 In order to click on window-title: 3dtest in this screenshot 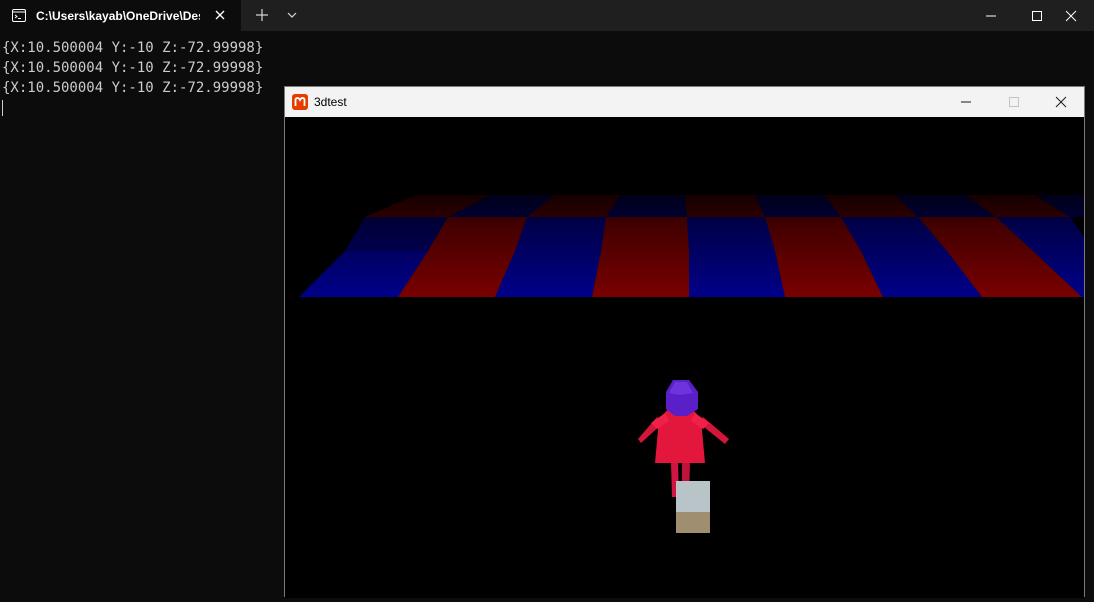, I will do `click(330, 102)`.